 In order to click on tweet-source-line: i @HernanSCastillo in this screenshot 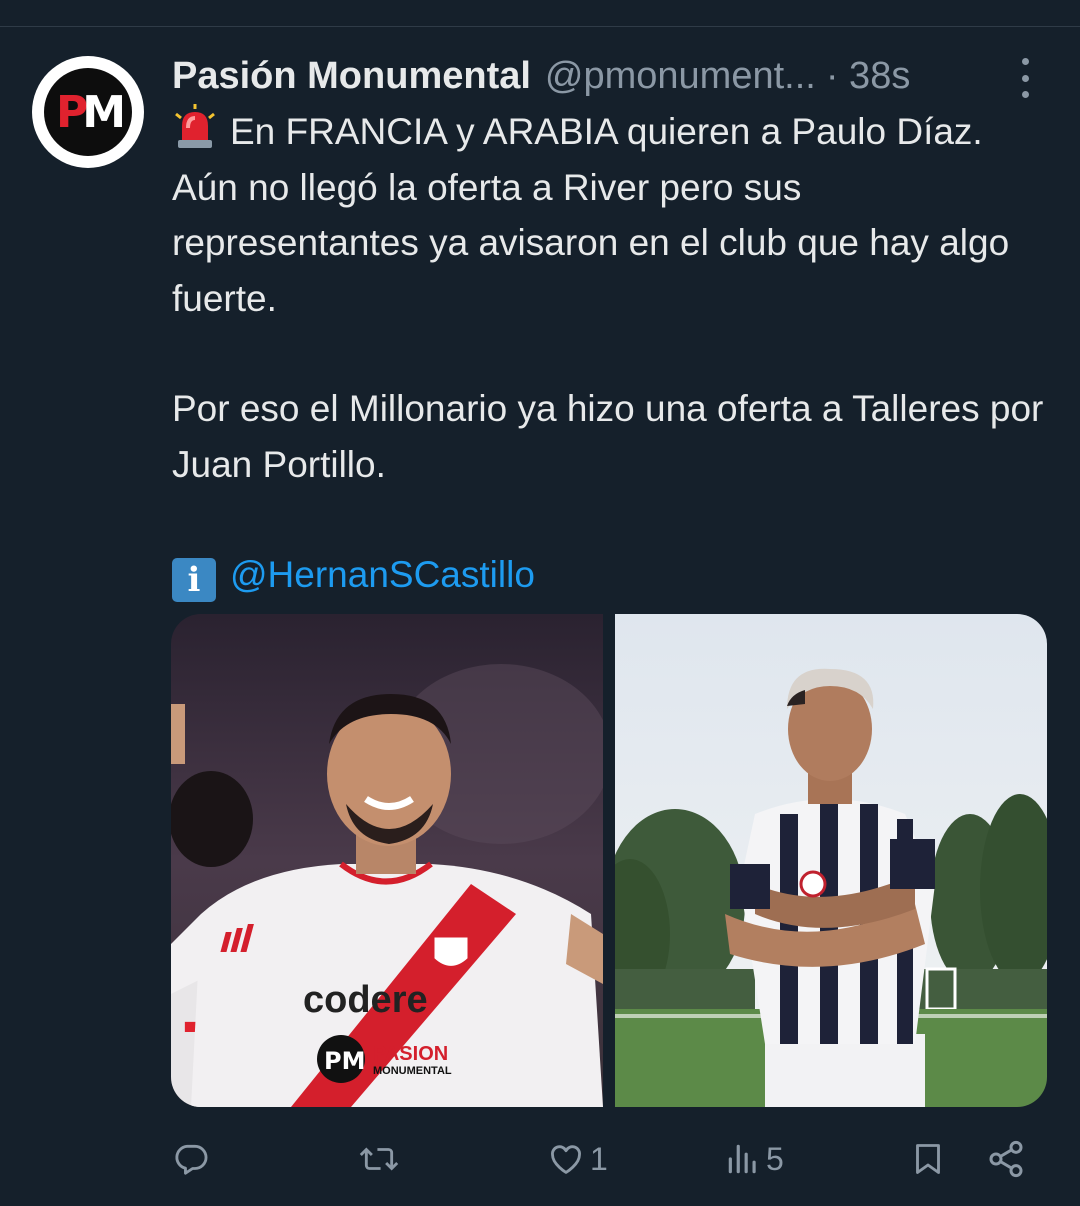, I will do `click(612, 575)`.